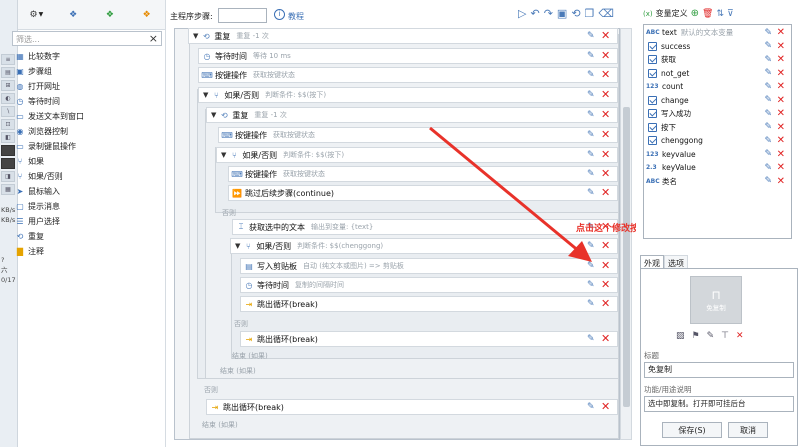  What do you see at coordinates (716, 300) in the screenshot?
I see `preview-thumb: ⊓ 免复制` at bounding box center [716, 300].